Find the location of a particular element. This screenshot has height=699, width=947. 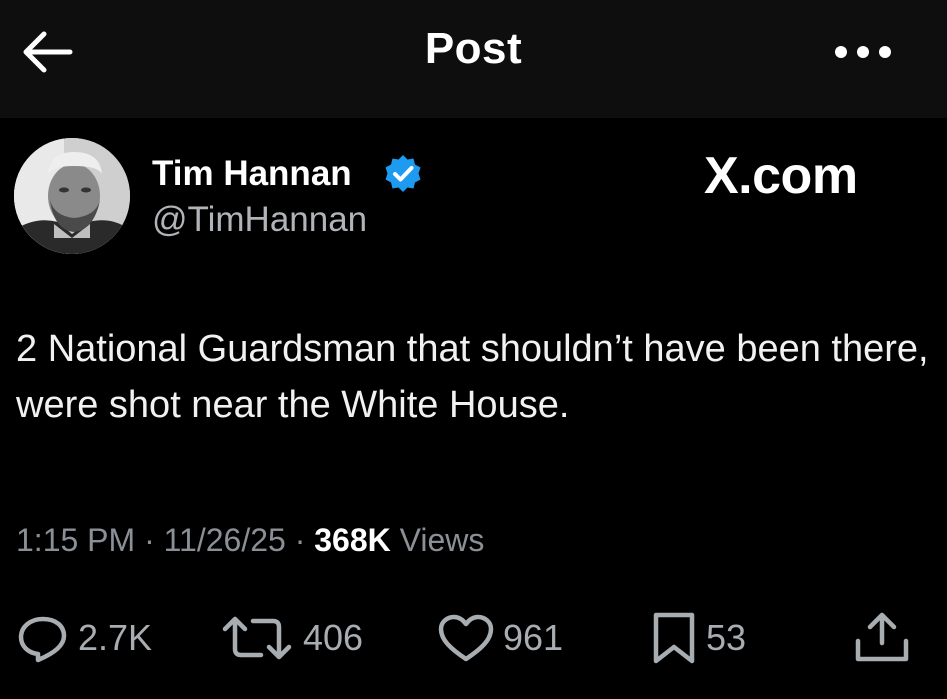

like-count: 961 is located at coordinates (533, 637).